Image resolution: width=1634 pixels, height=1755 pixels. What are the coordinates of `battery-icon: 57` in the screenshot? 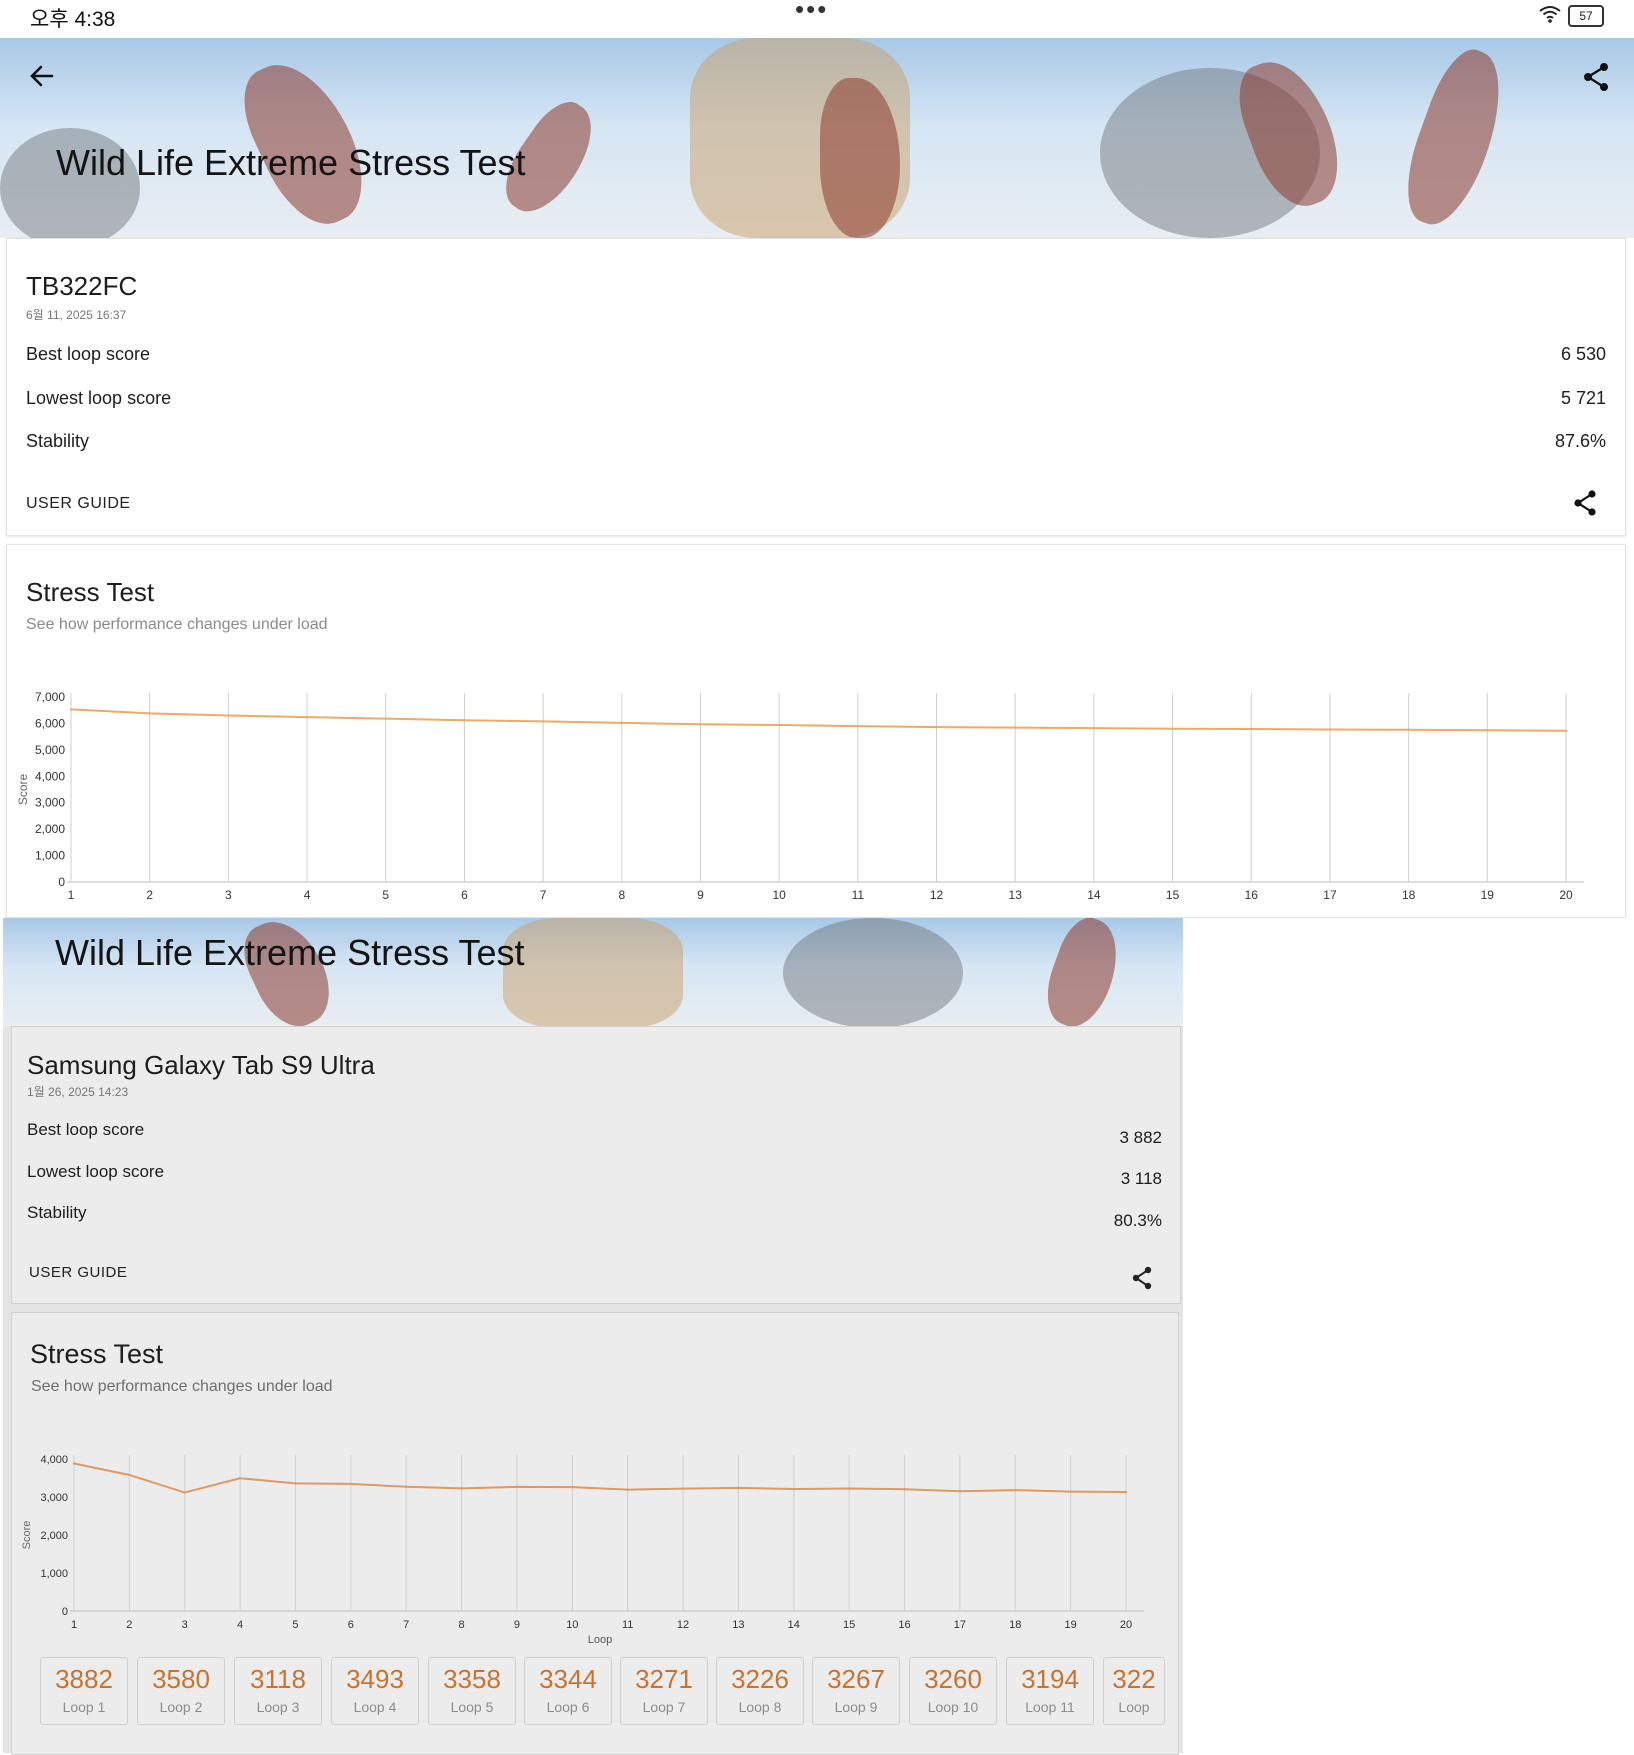 It's located at (1586, 16).